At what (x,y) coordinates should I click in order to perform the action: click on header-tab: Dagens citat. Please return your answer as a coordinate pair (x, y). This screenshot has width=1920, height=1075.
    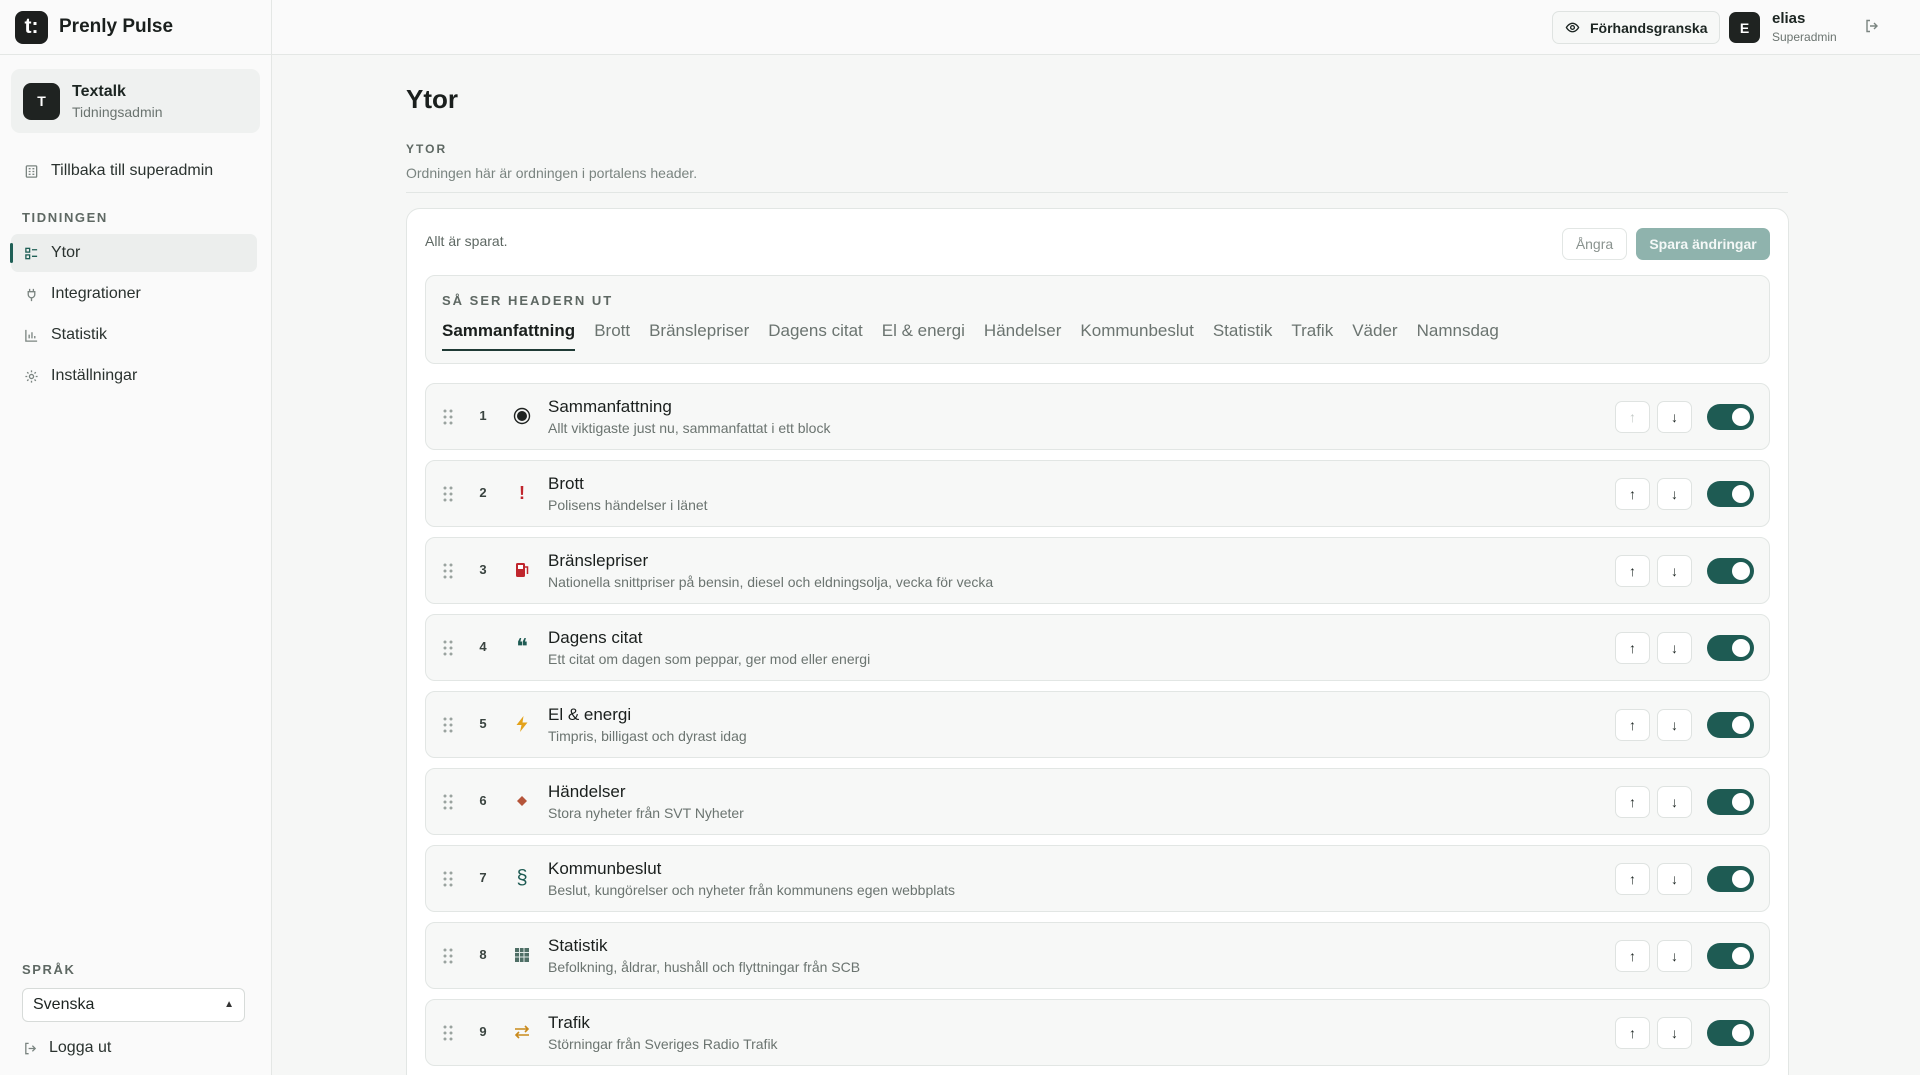
    Looking at the image, I should click on (815, 336).